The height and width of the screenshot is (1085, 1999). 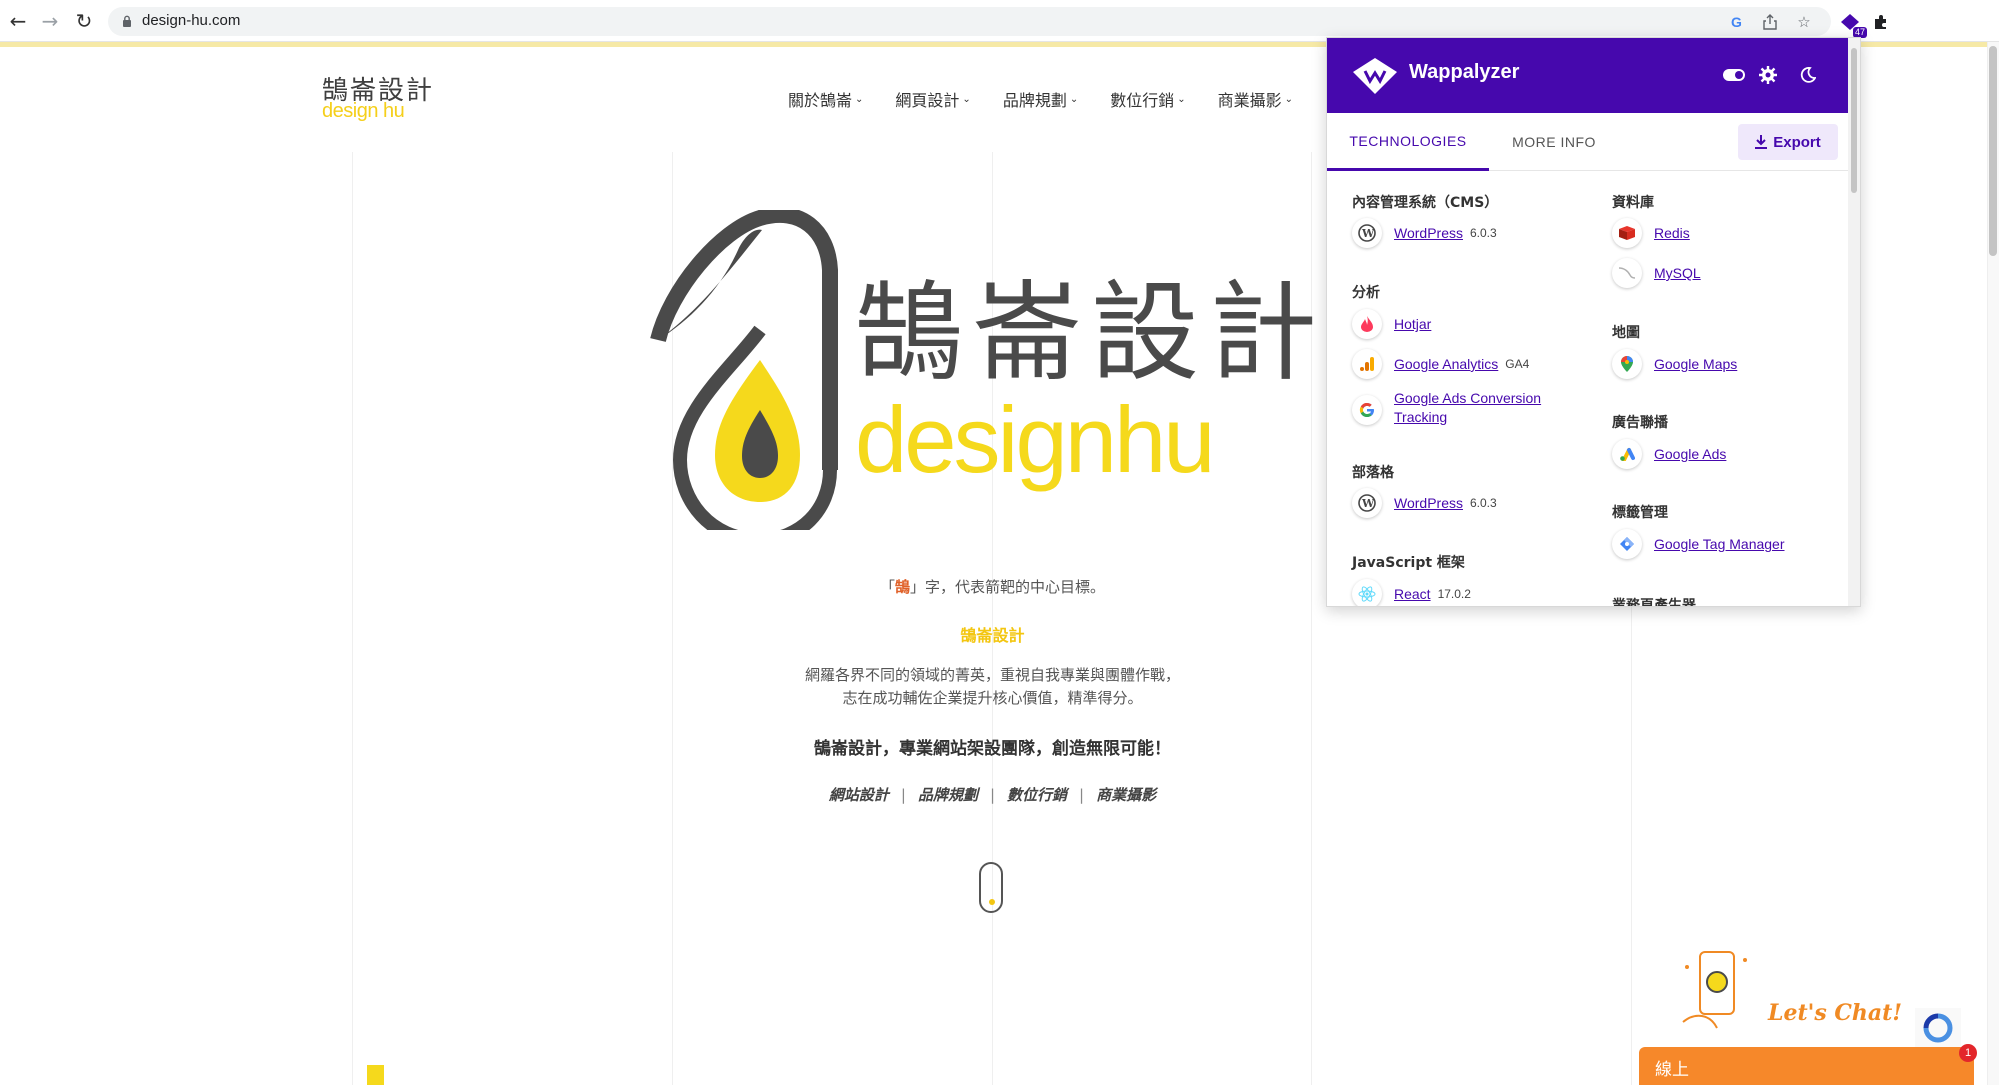 I want to click on tech-name: Google Tag Manager, so click(x=1719, y=544).